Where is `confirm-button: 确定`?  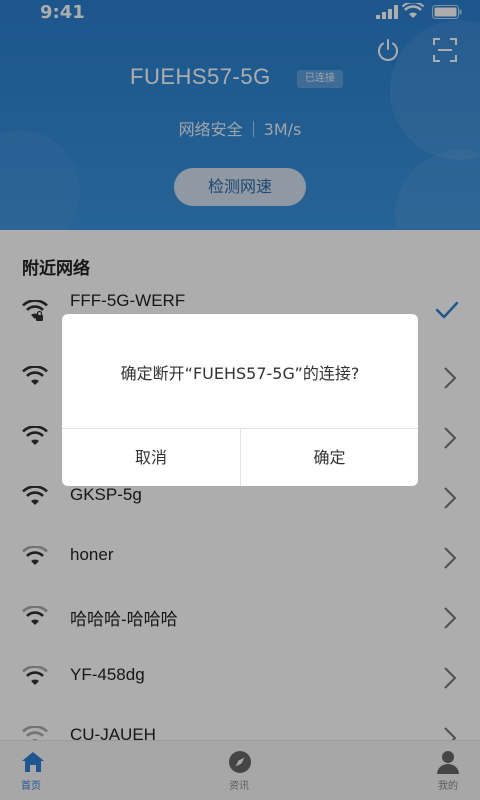
confirm-button: 确定 is located at coordinates (329, 457).